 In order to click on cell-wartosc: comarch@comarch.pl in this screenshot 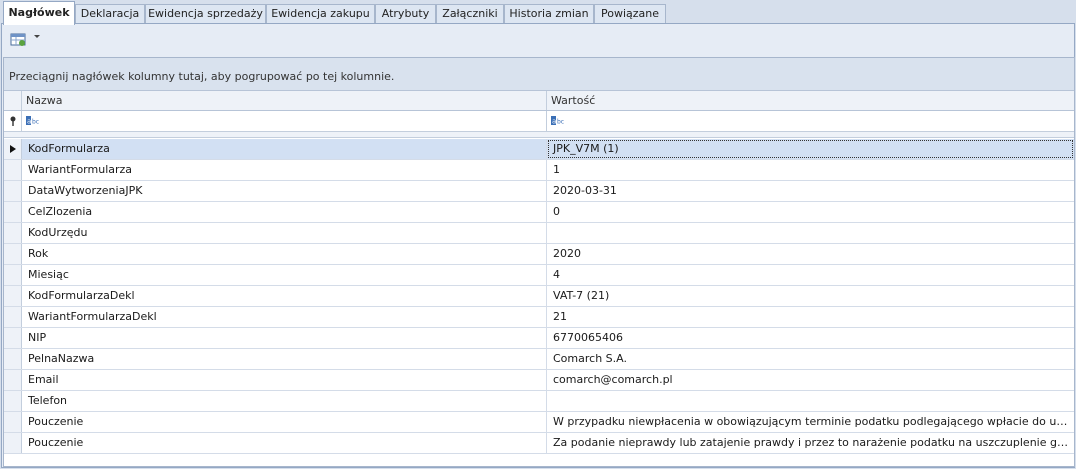, I will do `click(810, 380)`.